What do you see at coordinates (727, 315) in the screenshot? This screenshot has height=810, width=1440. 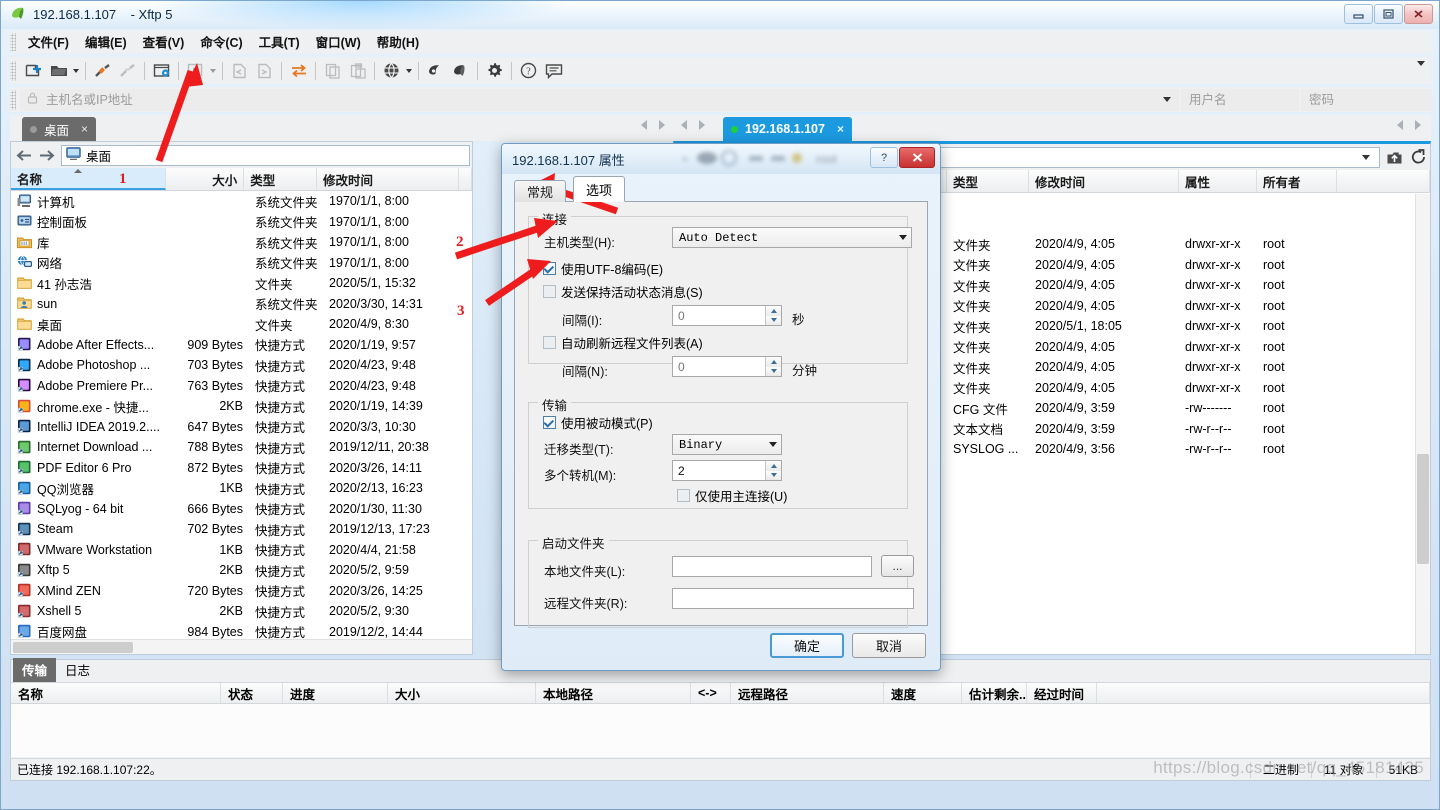 I see `keepalive-interval-spinner: 0` at bounding box center [727, 315].